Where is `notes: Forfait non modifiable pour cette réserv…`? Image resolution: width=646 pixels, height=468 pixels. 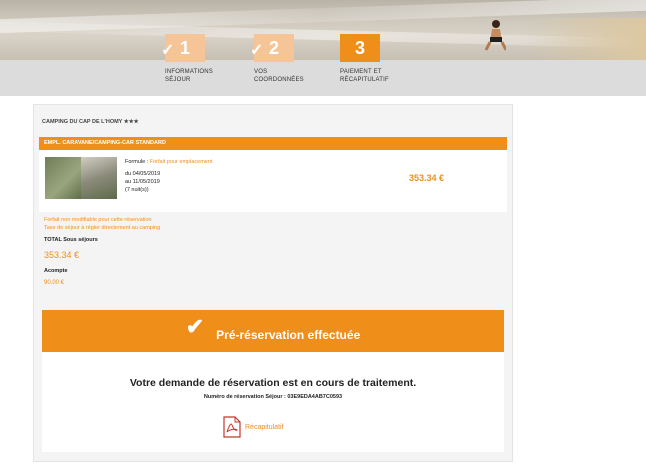 notes: Forfait non modifiable pour cette réserv… is located at coordinates (102, 224).